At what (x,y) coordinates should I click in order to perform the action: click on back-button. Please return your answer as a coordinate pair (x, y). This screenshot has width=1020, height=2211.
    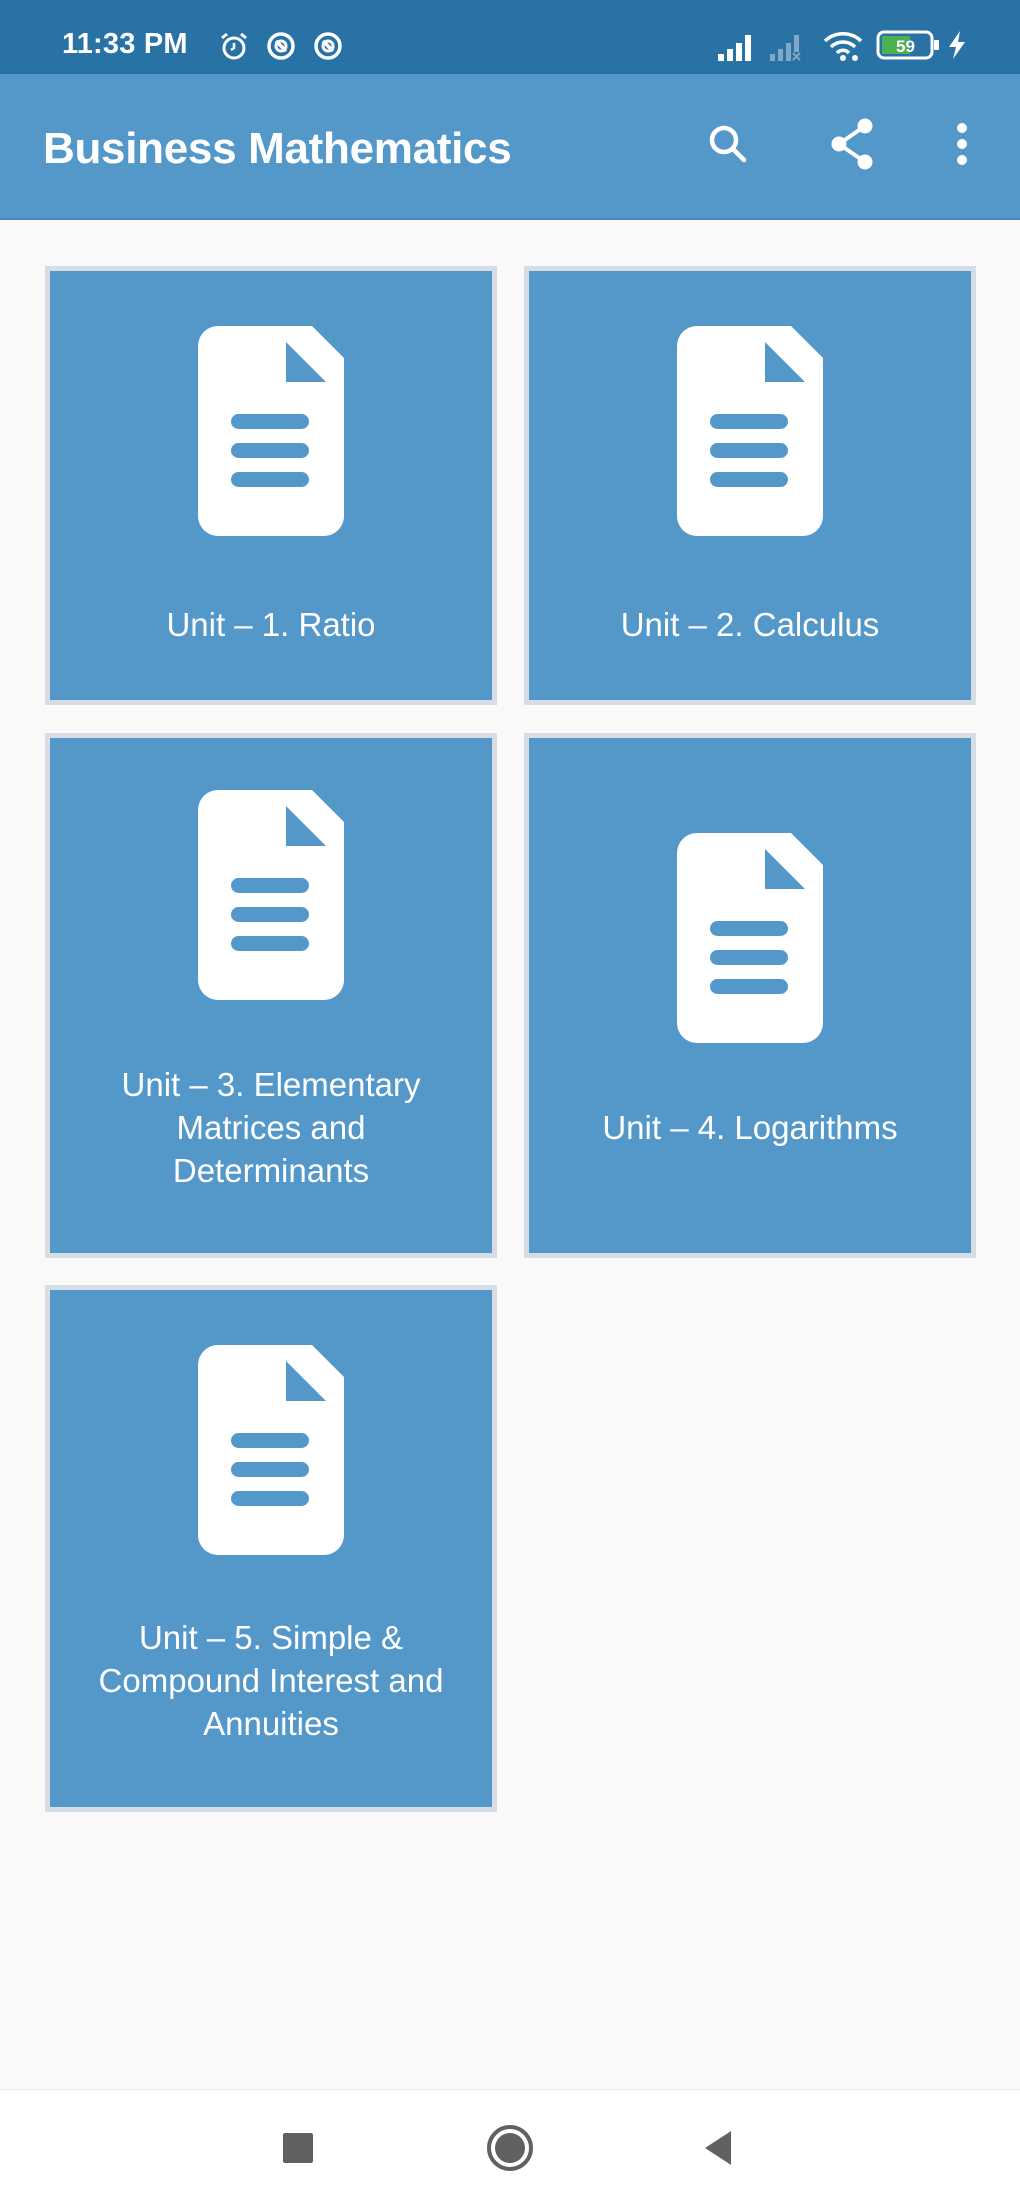
    Looking at the image, I should click on (718, 2150).